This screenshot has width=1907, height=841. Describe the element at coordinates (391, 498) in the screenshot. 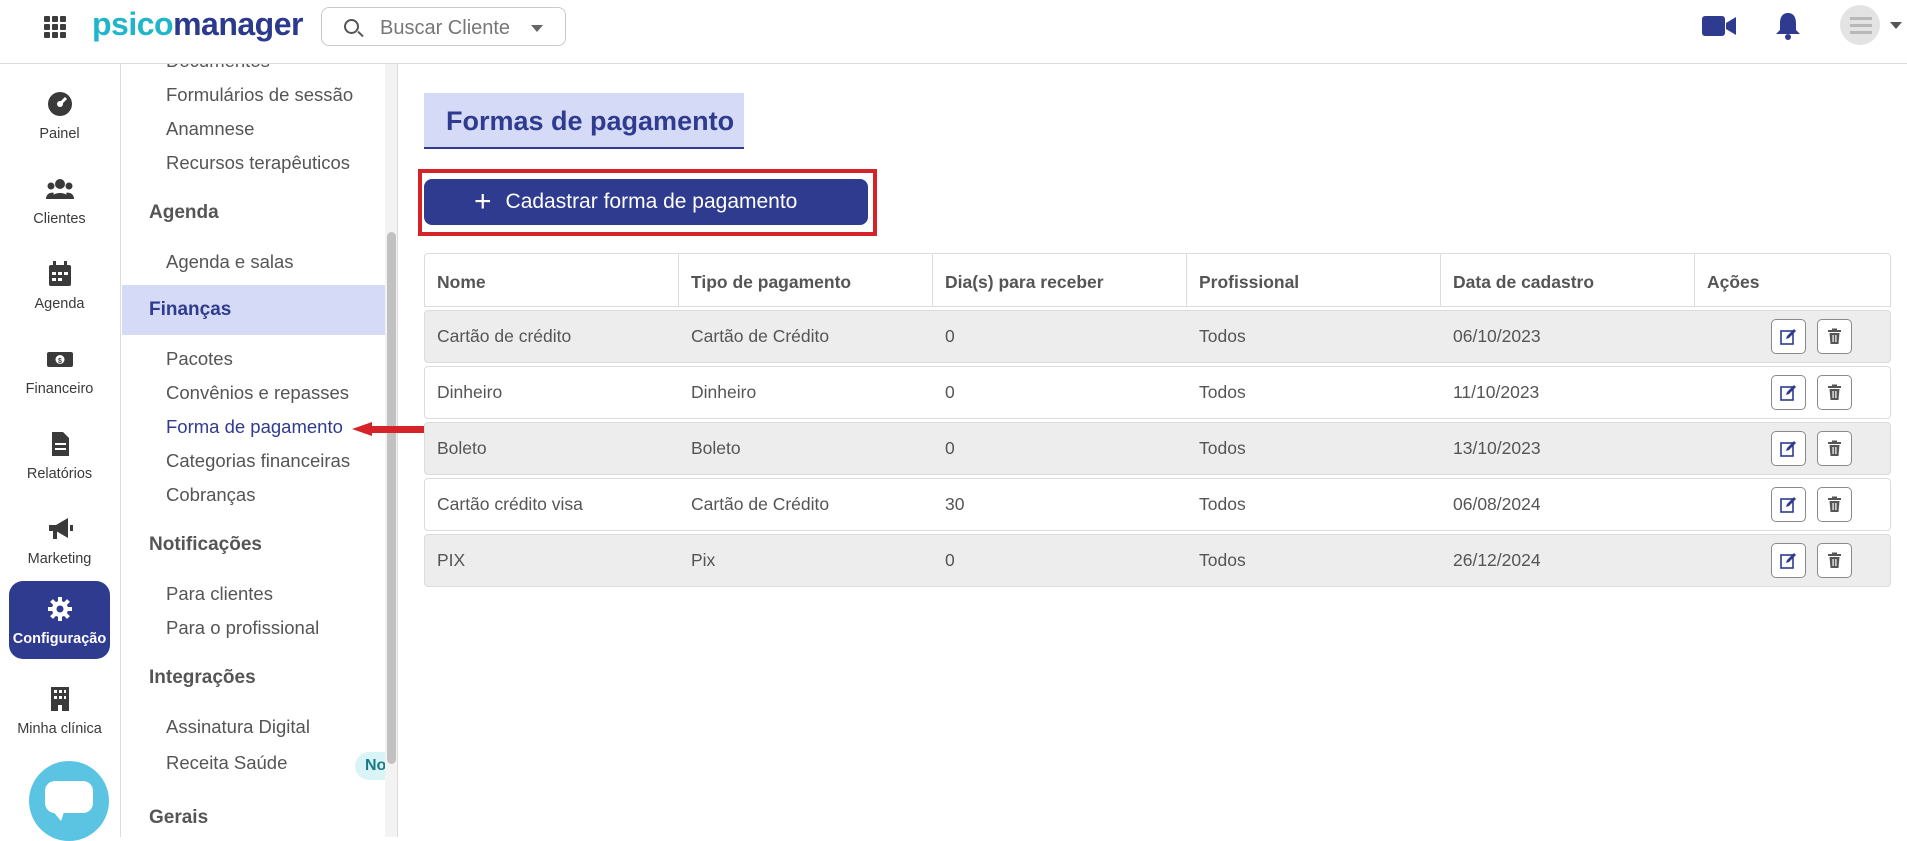

I see `submenu-scrollbar-thumb` at that location.